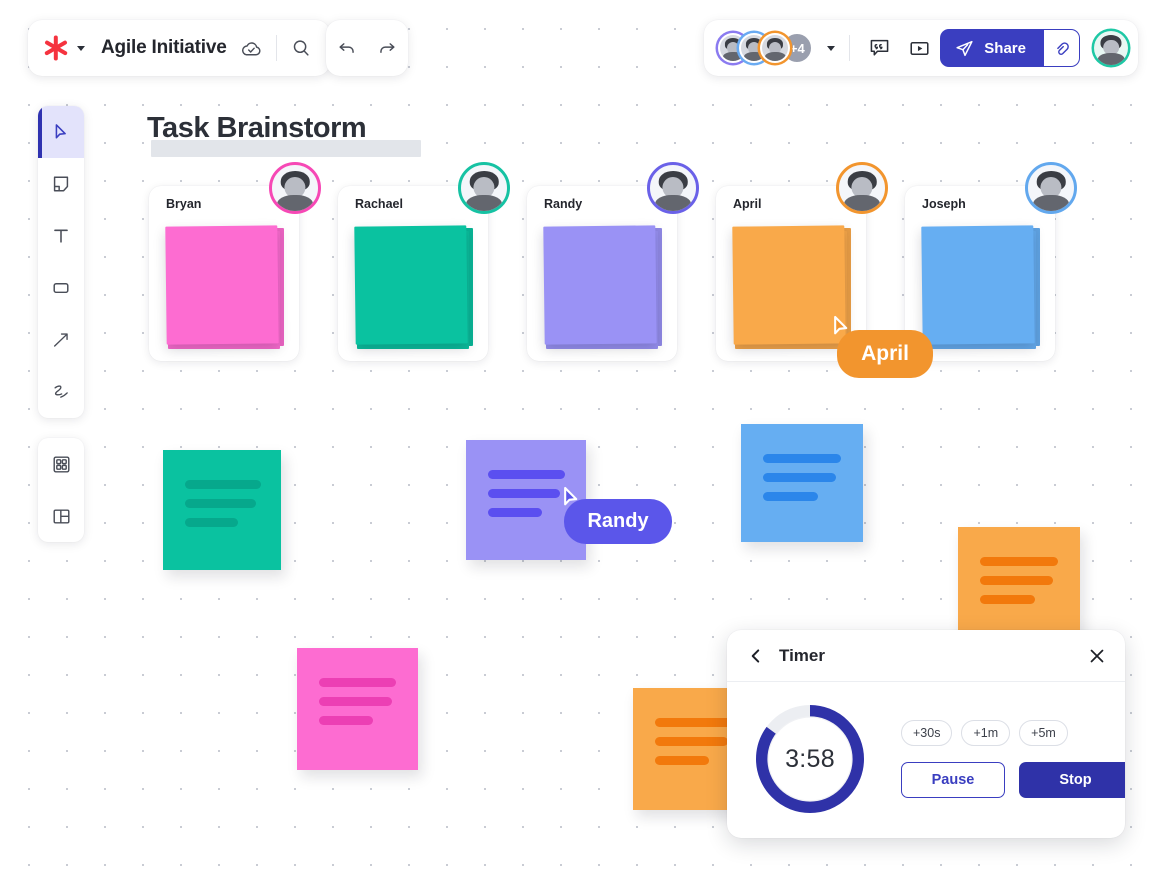 The width and height of the screenshot is (1160, 871). Describe the element at coordinates (56, 48) in the screenshot. I see `asterisk-logo-icon` at that location.